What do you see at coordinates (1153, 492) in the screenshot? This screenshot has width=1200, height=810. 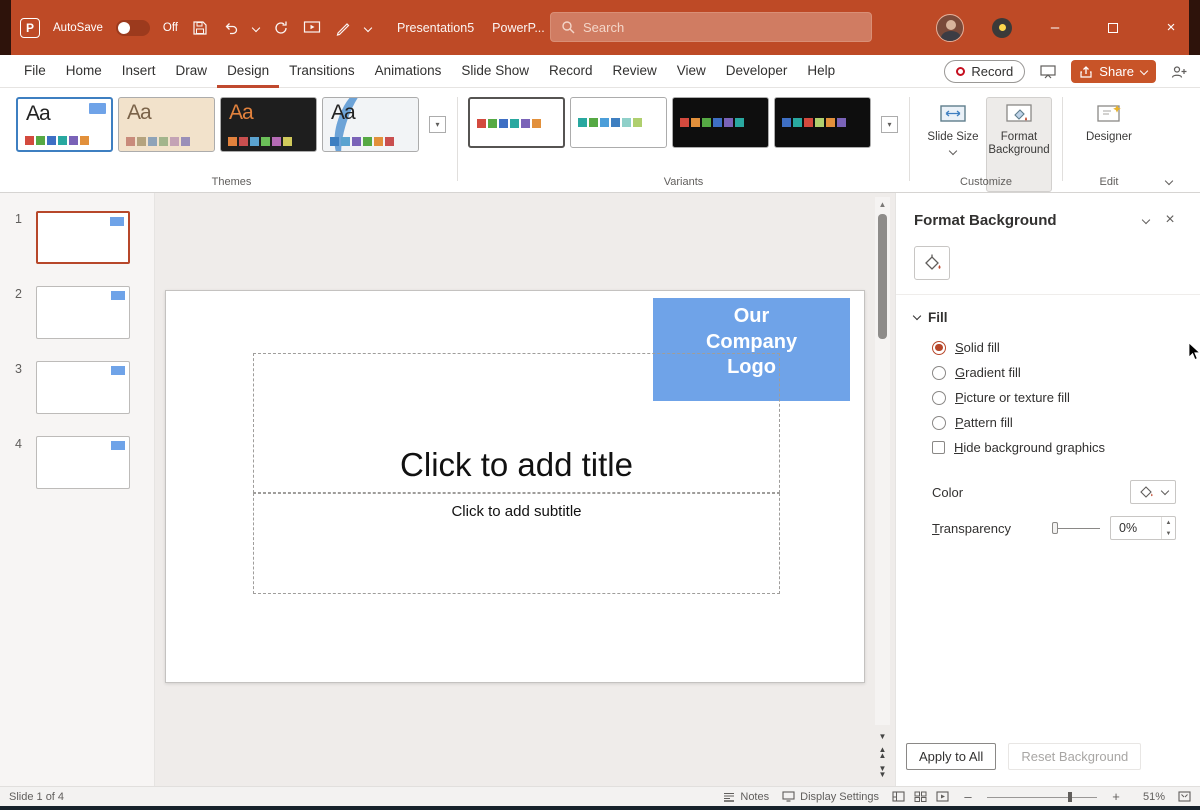 I see `color-picker-button` at bounding box center [1153, 492].